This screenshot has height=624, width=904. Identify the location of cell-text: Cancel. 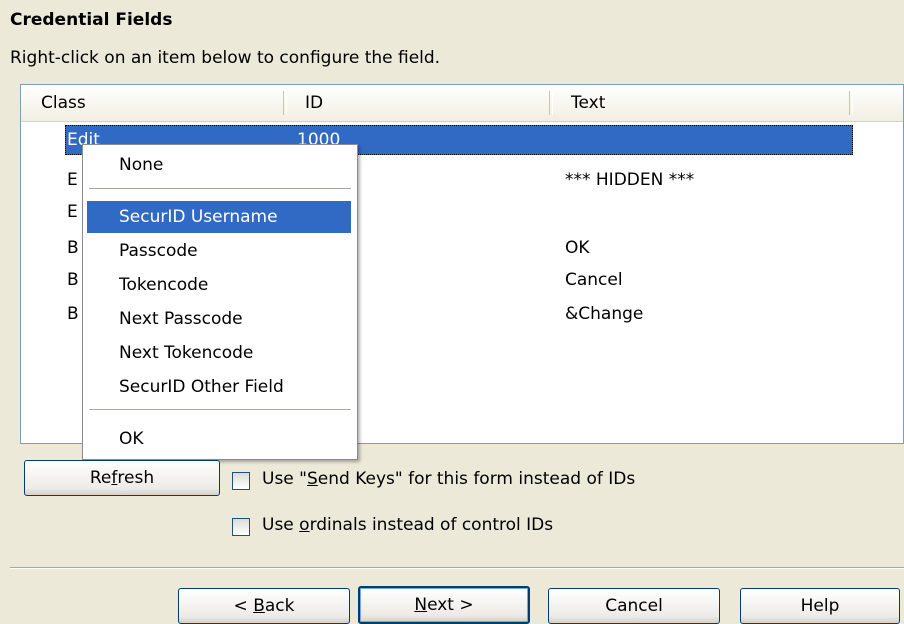
(594, 280).